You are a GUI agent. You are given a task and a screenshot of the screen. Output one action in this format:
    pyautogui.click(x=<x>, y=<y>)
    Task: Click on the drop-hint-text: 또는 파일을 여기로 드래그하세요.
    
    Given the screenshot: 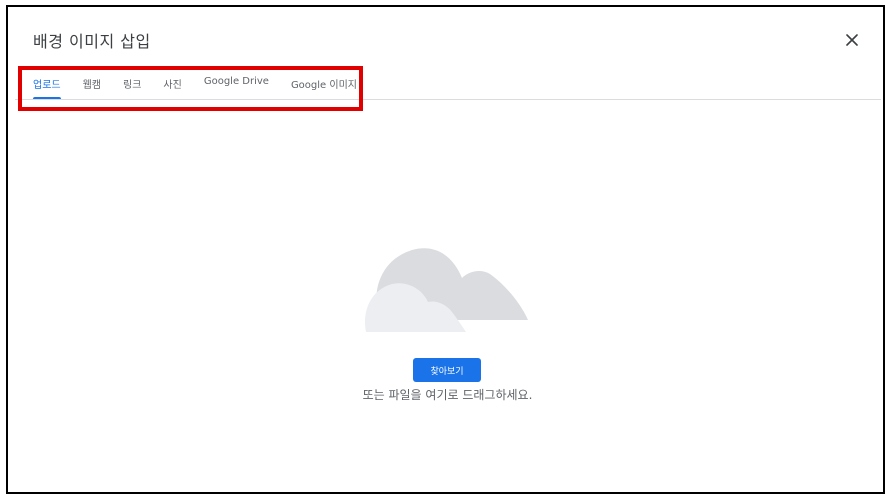 What is the action you would take?
    pyautogui.click(x=447, y=395)
    